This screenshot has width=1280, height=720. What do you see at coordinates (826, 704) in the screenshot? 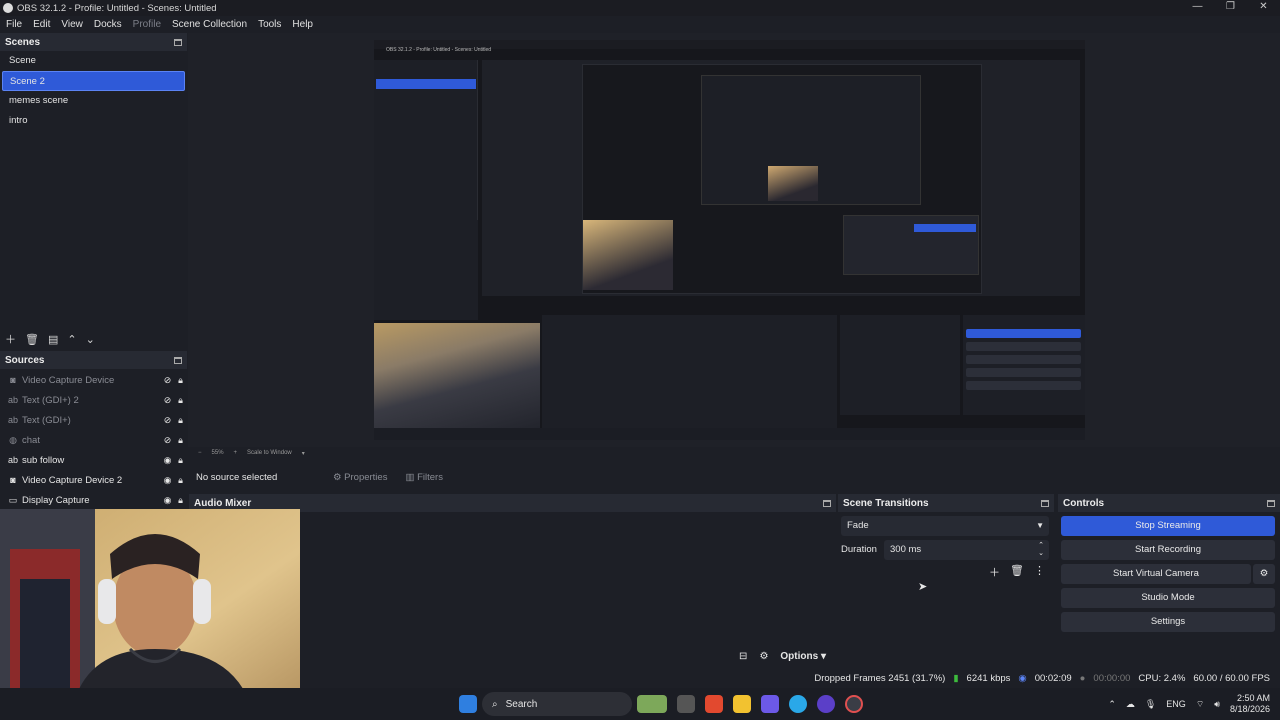
I see `app-icon` at bounding box center [826, 704].